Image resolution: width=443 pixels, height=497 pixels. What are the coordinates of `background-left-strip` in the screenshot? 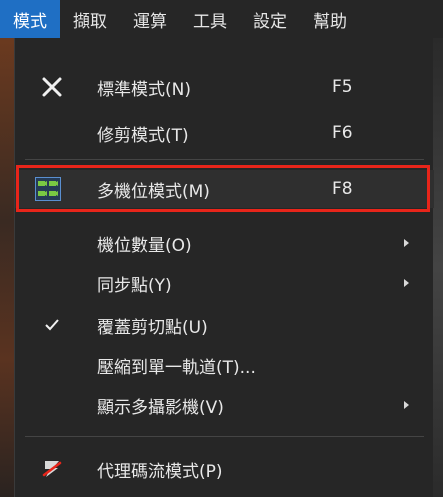 It's located at (7, 267).